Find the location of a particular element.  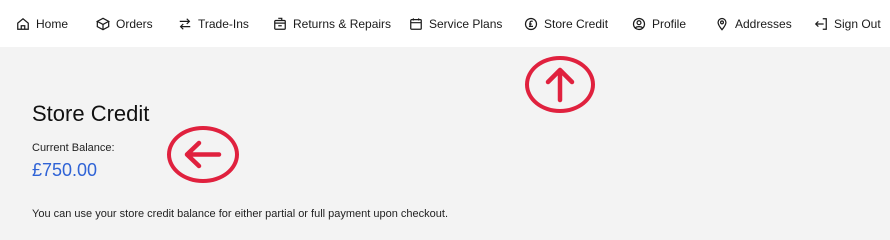

nav-item-sign-out: Sign Out is located at coordinates (847, 23).